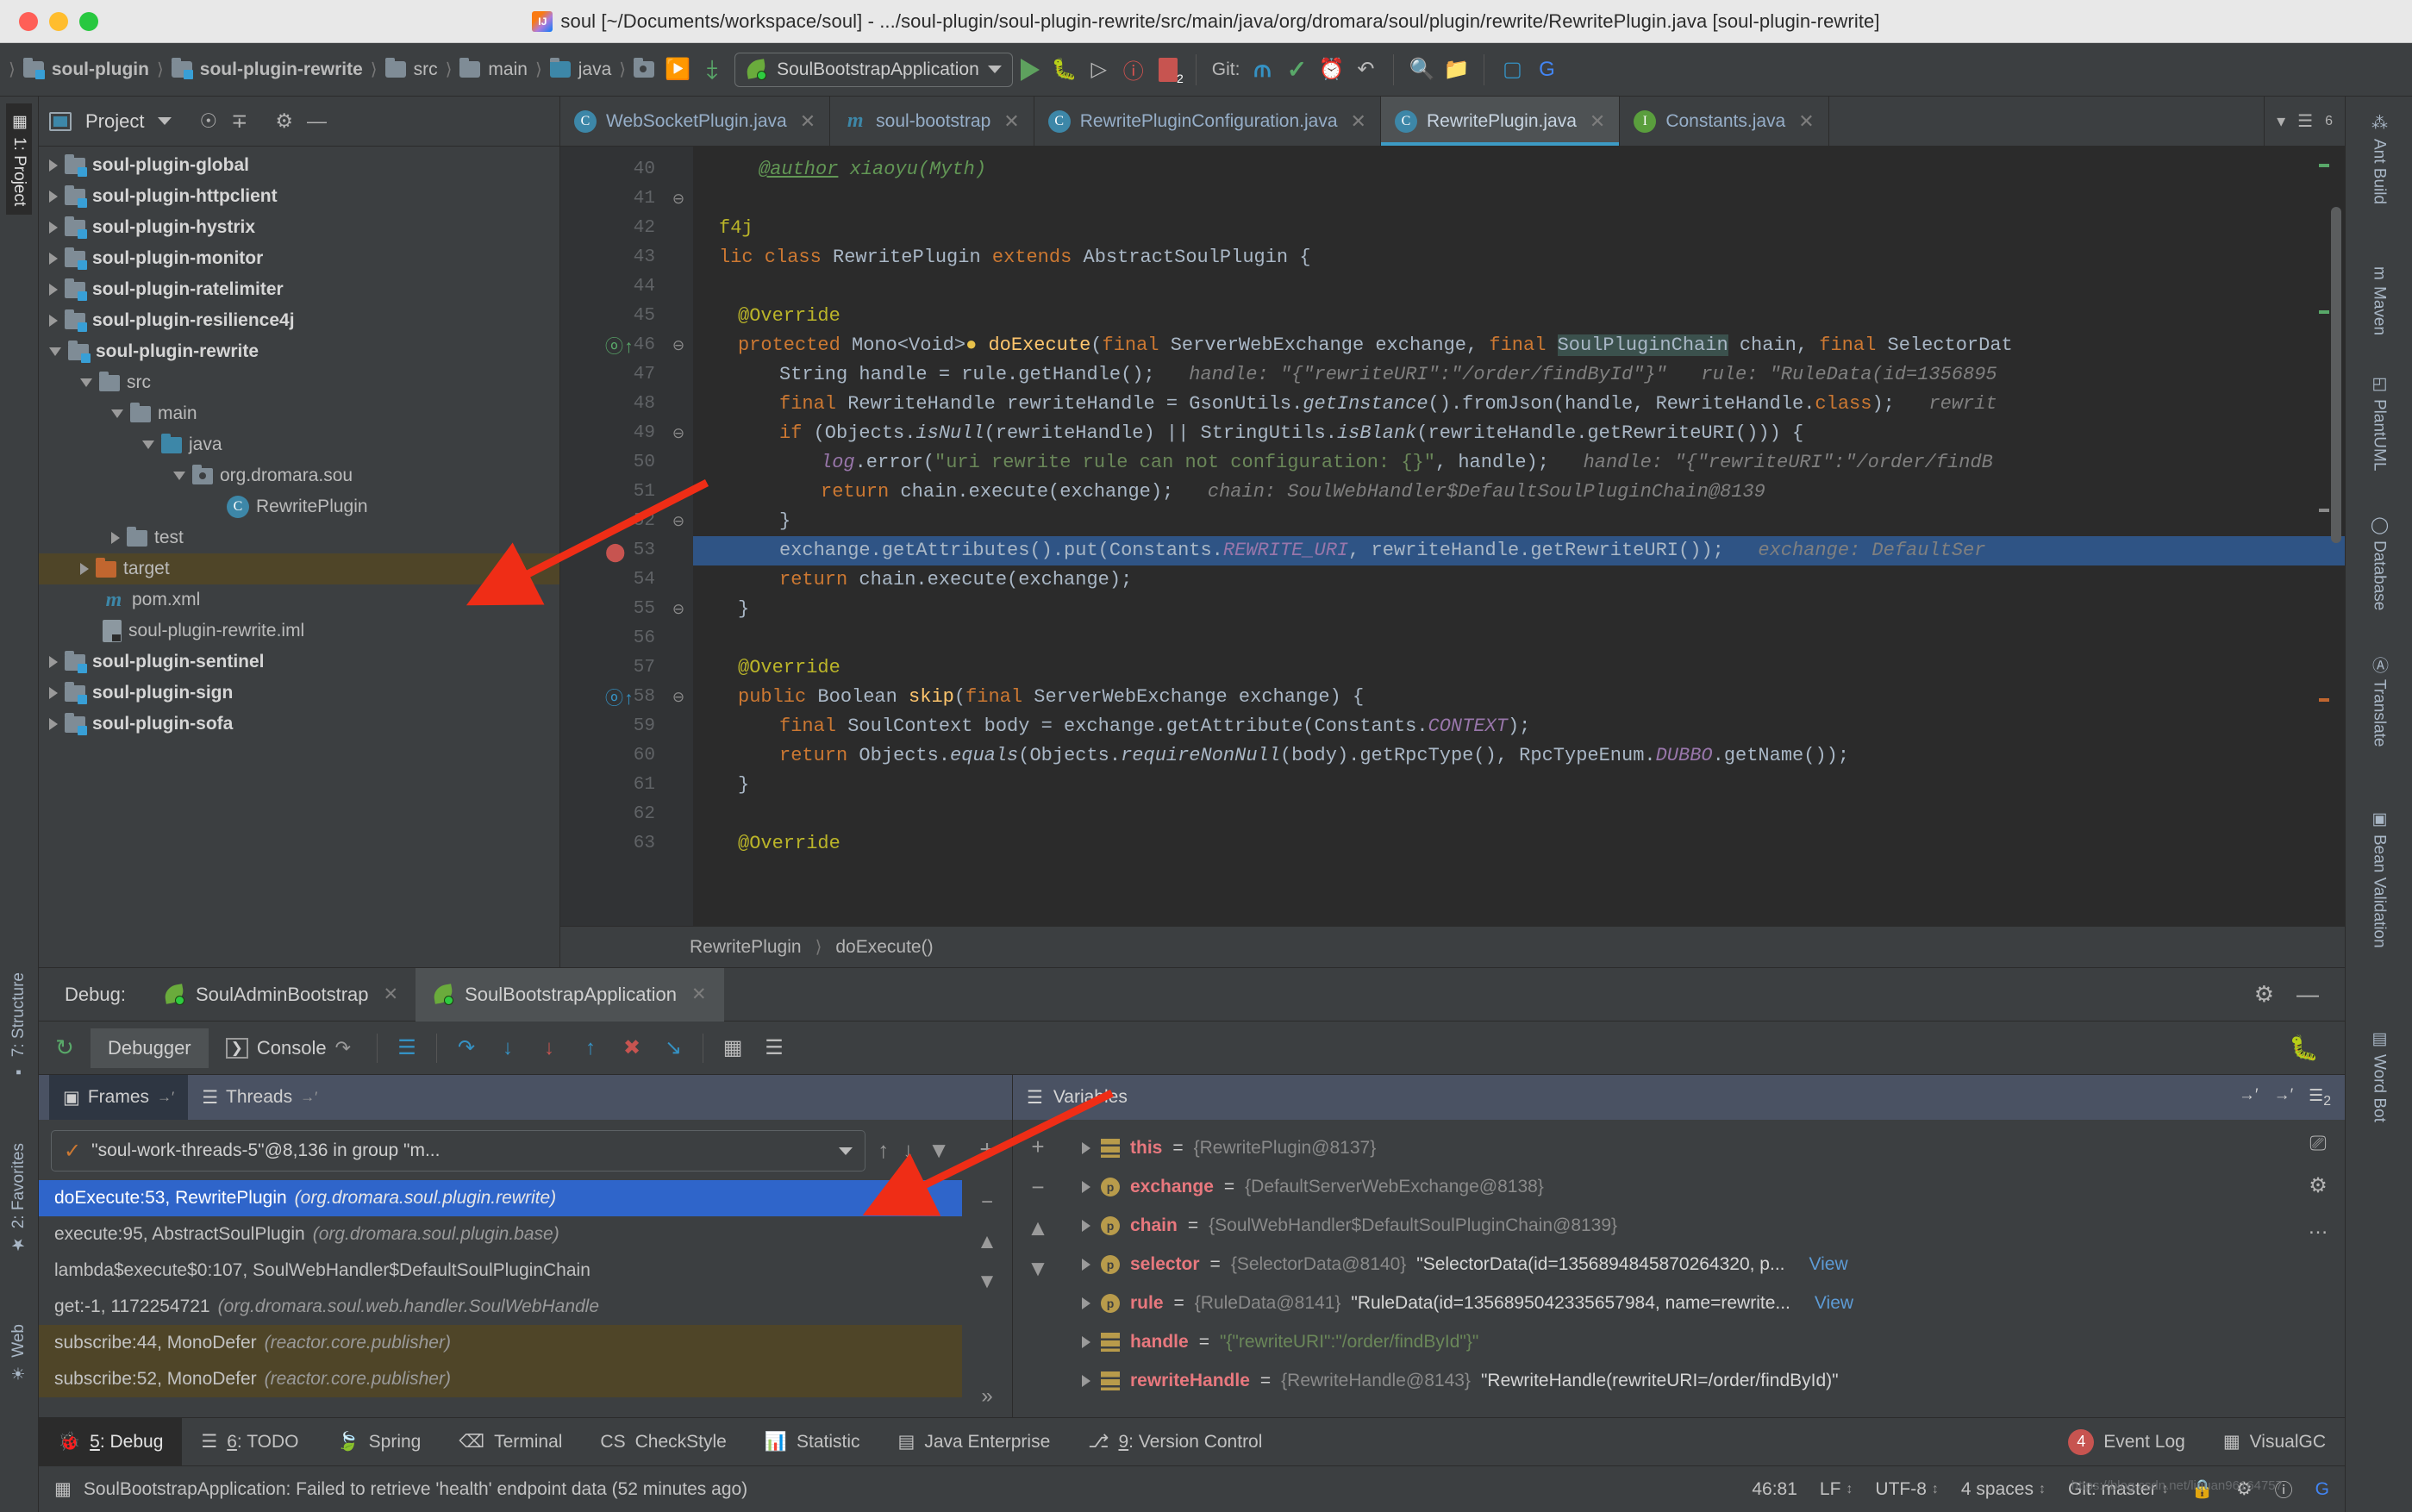 This screenshot has height=1512, width=2412. What do you see at coordinates (299, 444) in the screenshot?
I see `tree-row: java` at bounding box center [299, 444].